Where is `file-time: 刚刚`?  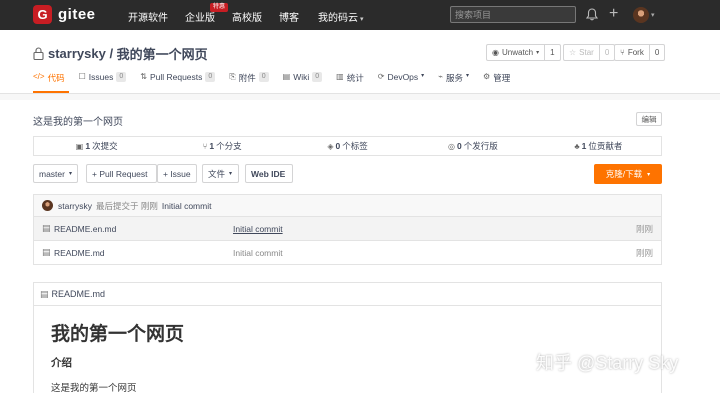 file-time: 刚刚 is located at coordinates (644, 228).